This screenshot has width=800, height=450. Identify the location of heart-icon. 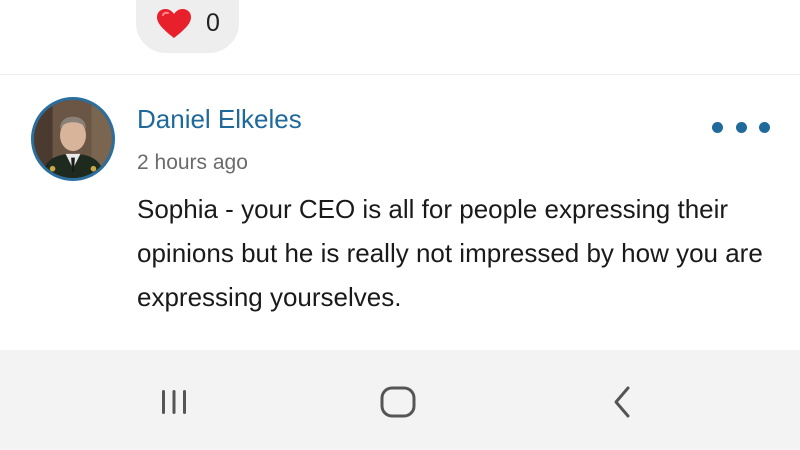
(174, 23).